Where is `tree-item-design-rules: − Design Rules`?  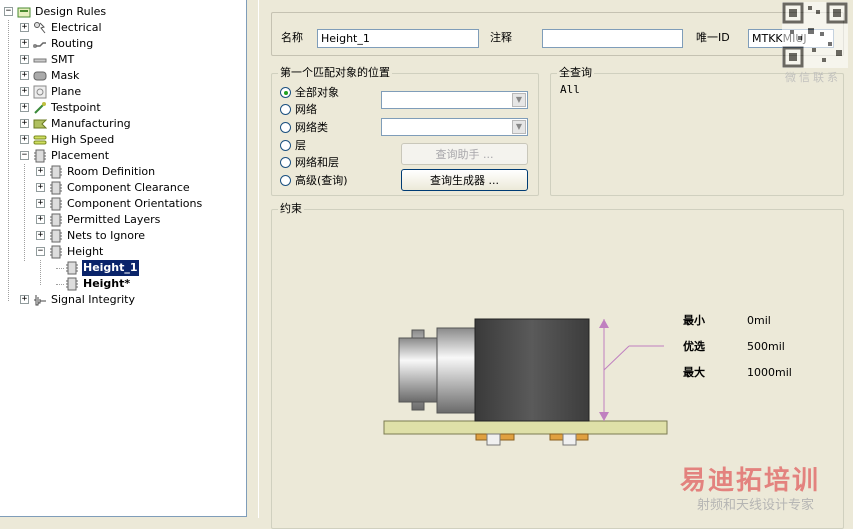
tree-item-design-rules: − Design Rules is located at coordinates (123, 12).